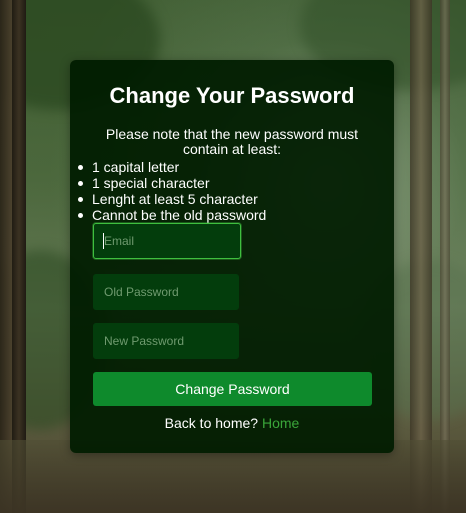  What do you see at coordinates (166, 341) in the screenshot?
I see `new-password-field` at bounding box center [166, 341].